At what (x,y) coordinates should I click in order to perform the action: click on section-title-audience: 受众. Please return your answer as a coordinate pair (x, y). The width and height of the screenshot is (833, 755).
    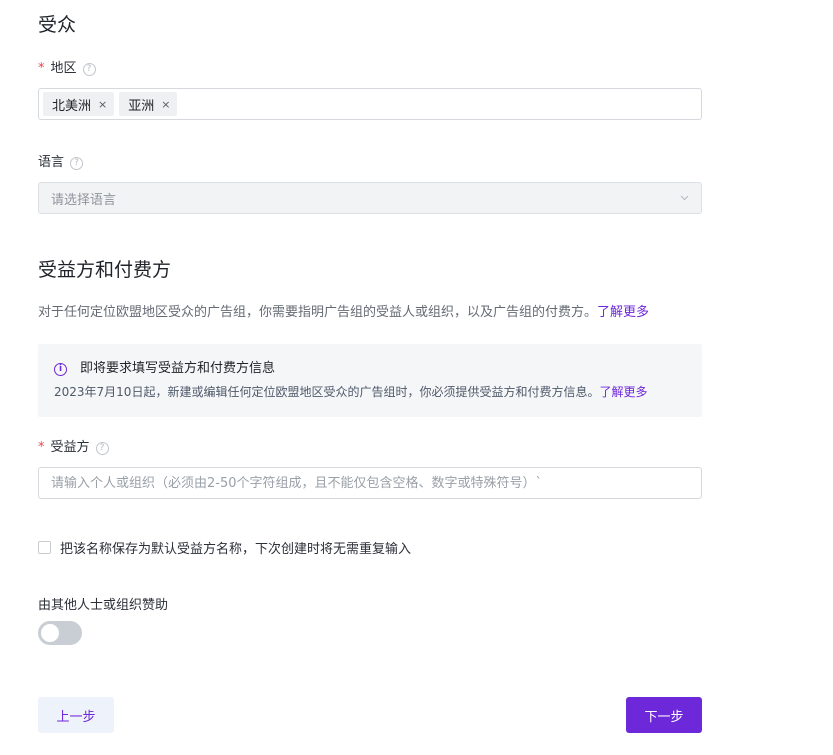
    Looking at the image, I should click on (57, 25).